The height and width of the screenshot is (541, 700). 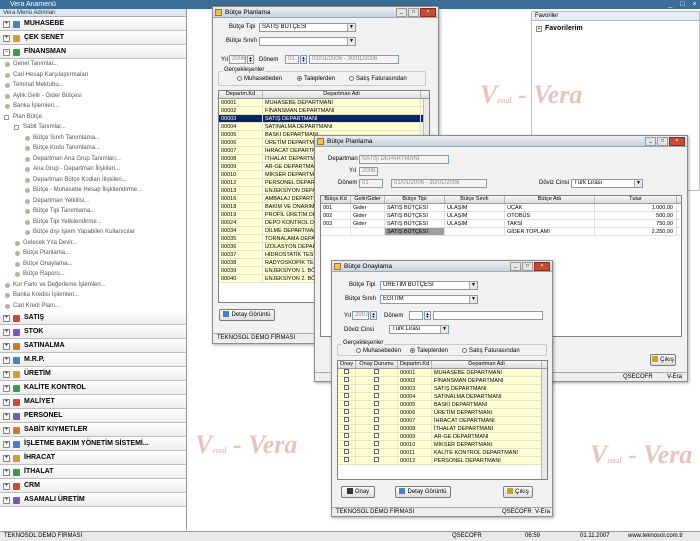 What do you see at coordinates (368, 199) in the screenshot?
I see `column-header: Gelir/Gider` at bounding box center [368, 199].